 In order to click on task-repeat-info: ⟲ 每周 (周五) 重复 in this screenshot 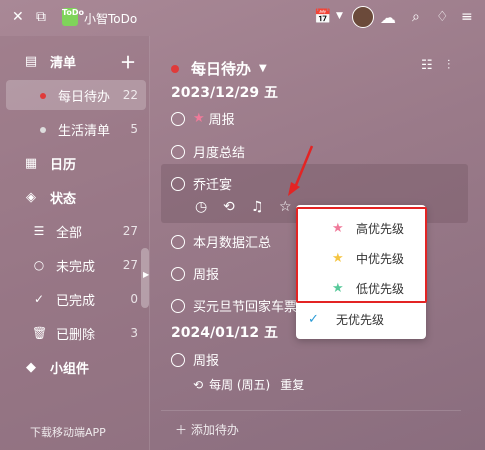, I will do `click(248, 384)`.